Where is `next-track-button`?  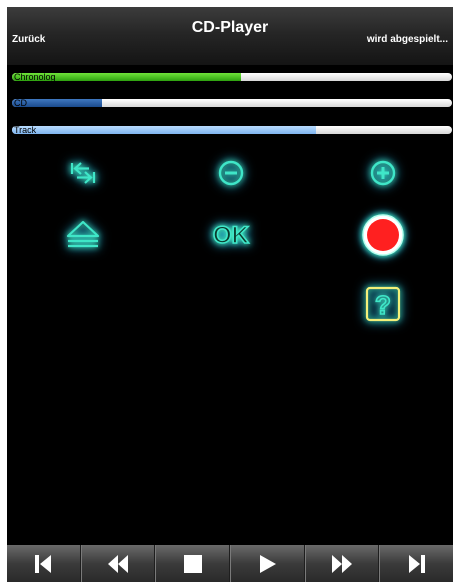 next-track-button is located at coordinates (416, 563).